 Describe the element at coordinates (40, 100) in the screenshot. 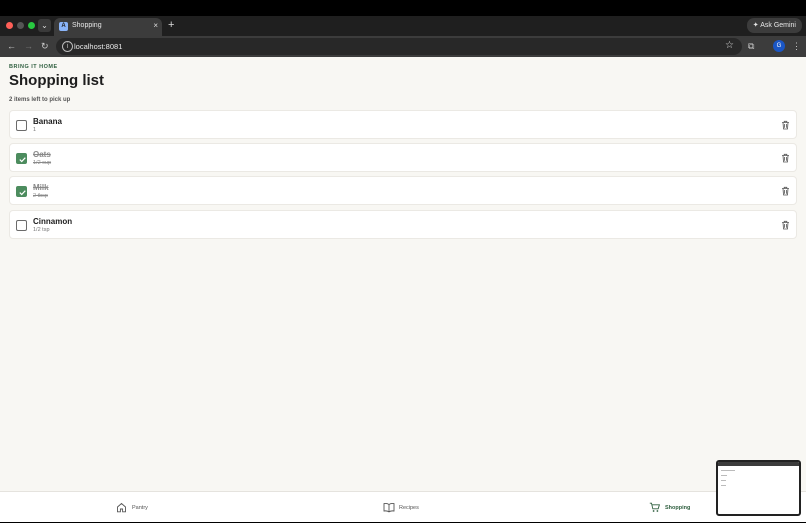

I see `items-remaining-text: 2 items left to pick up` at that location.